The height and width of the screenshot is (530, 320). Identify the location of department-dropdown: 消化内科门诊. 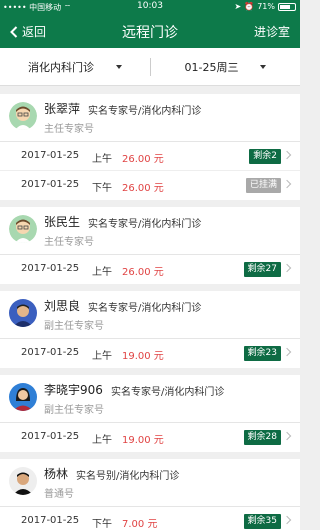
(75, 67).